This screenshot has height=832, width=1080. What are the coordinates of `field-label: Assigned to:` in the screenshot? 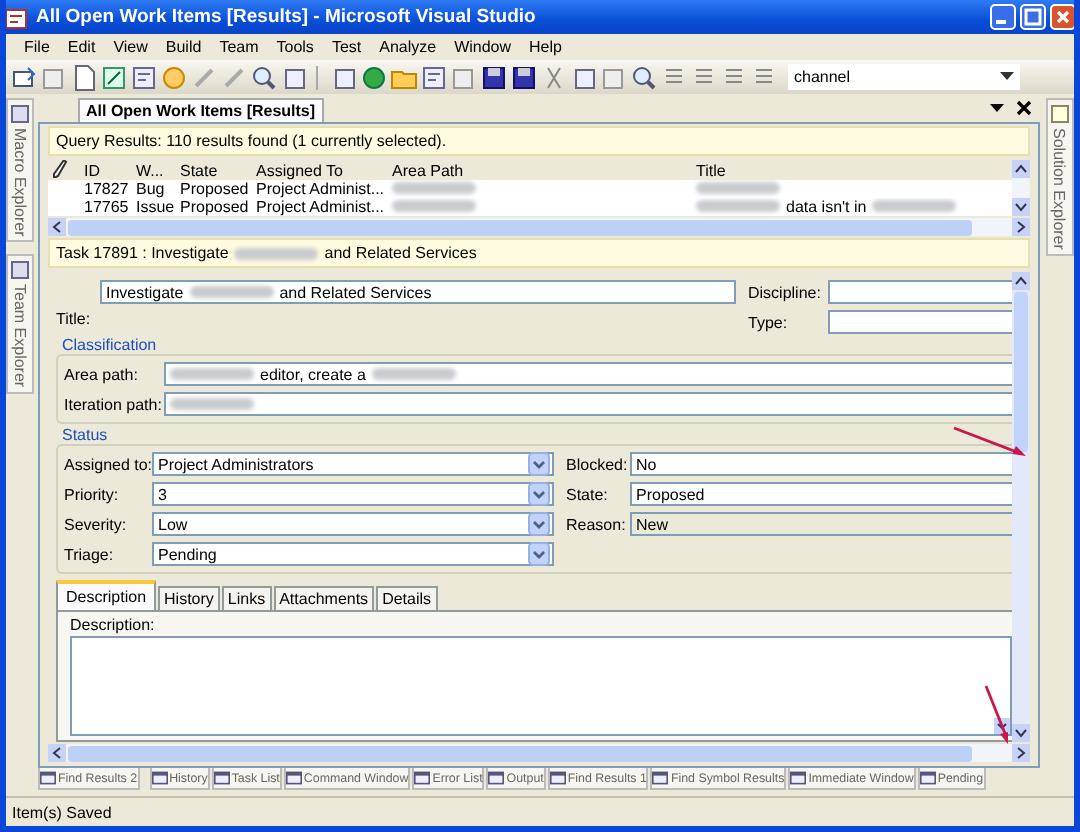 It's located at (108, 464).